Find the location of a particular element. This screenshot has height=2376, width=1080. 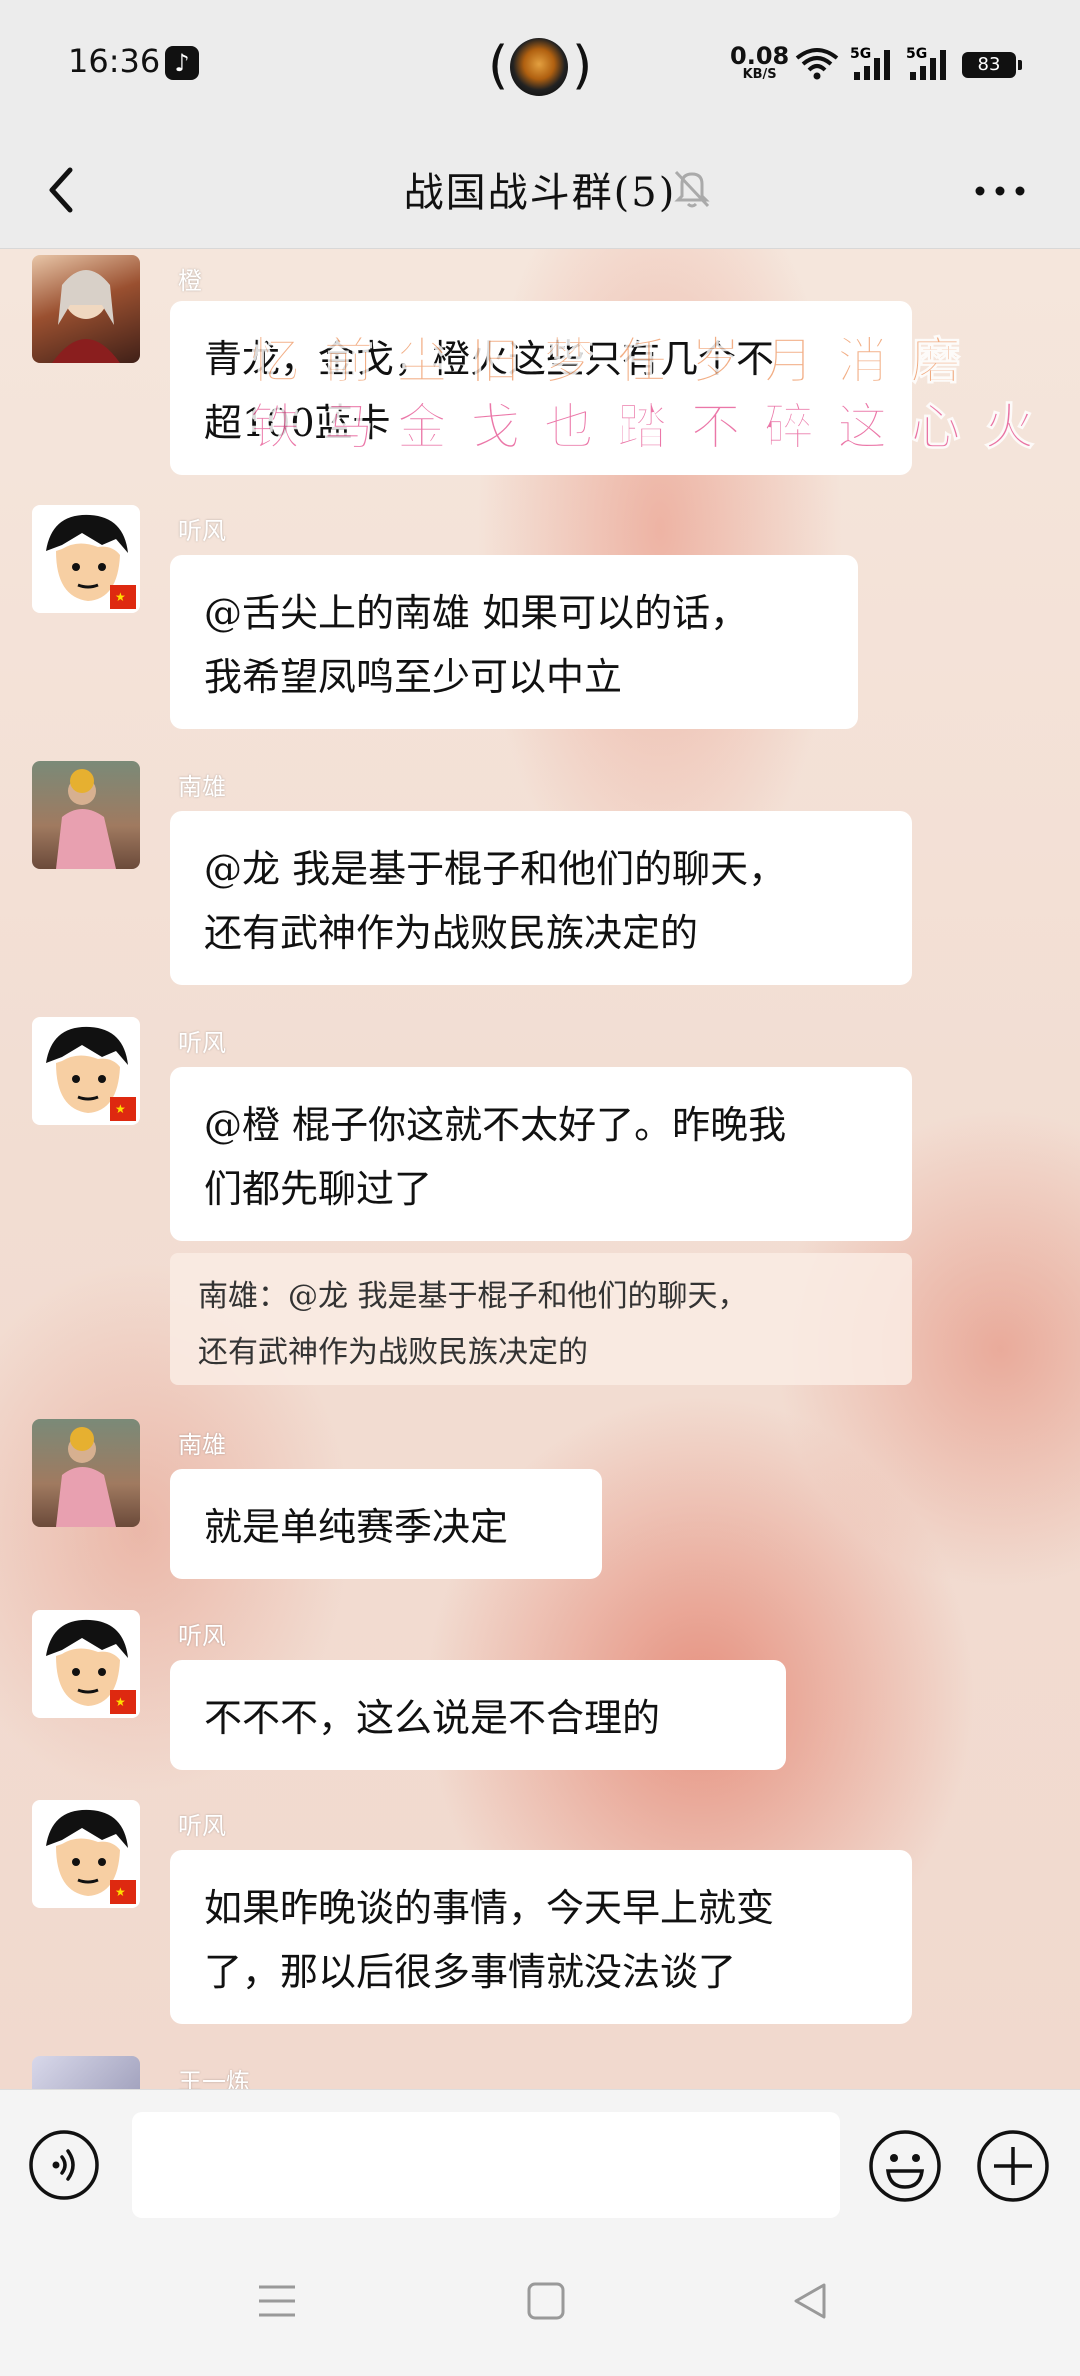

message-text-line: 如果昨晚谈的事情，今天早上就变 is located at coordinates (489, 1908).